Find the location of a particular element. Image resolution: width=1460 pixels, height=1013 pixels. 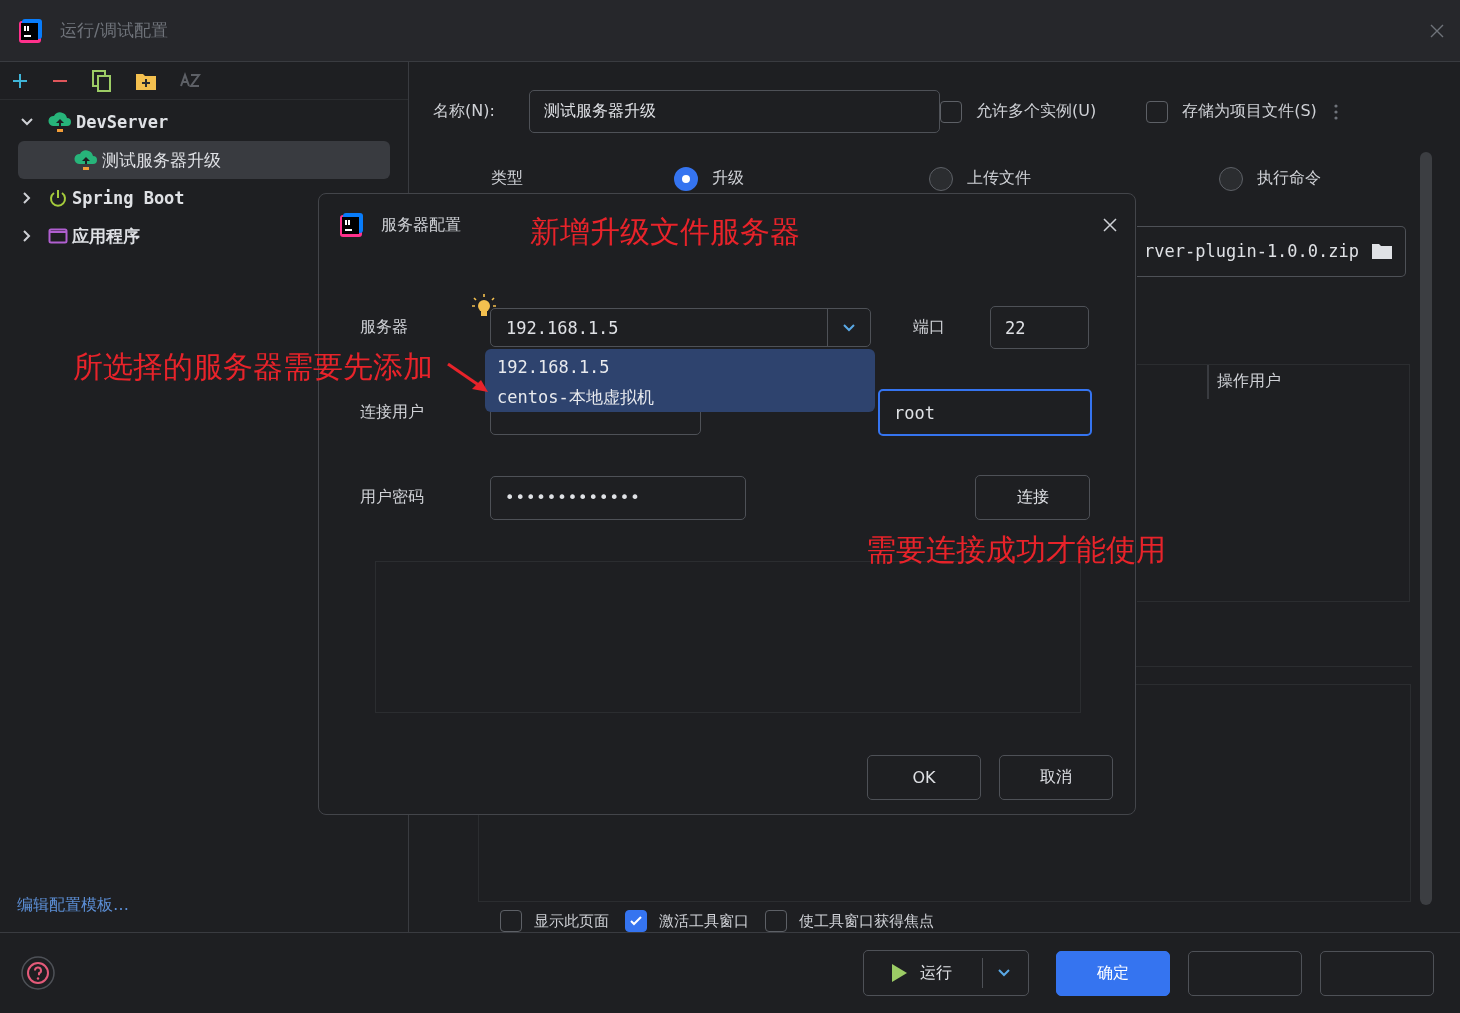

column-header: 操作用户 is located at coordinates (1249, 382).